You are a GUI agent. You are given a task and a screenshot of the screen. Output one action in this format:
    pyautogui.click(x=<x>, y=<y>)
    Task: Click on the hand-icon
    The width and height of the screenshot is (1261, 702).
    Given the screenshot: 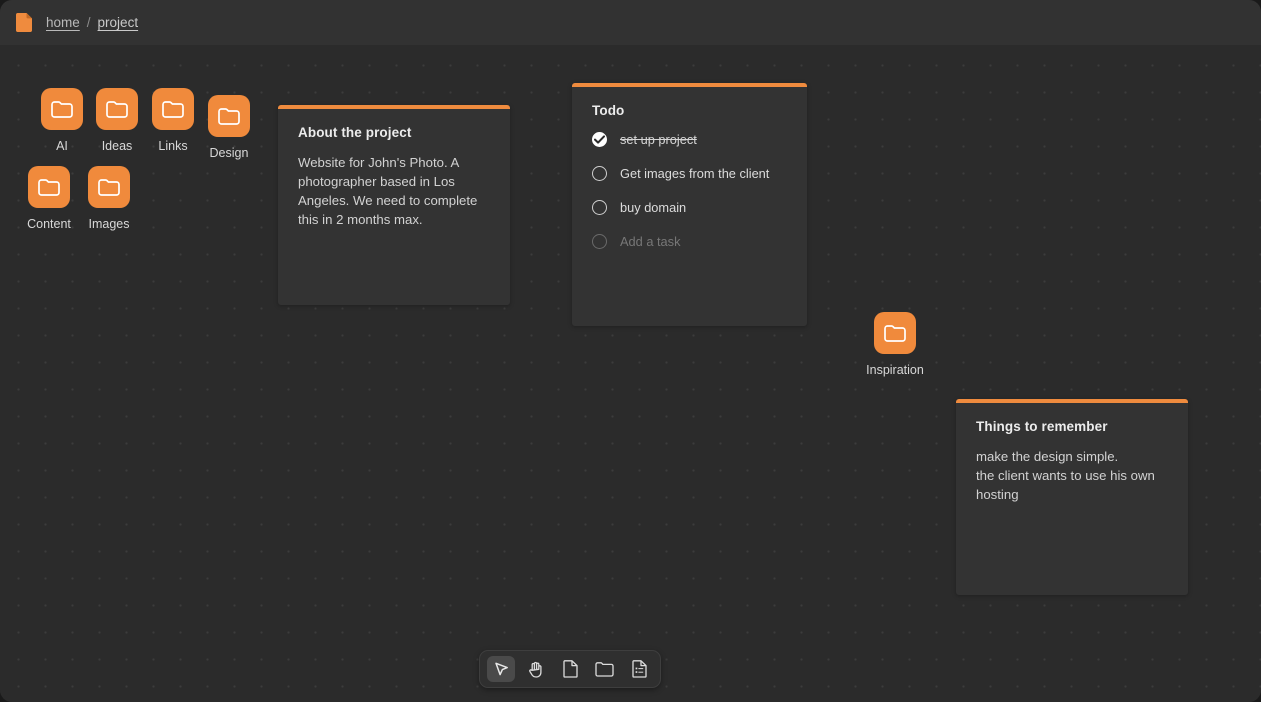 What is the action you would take?
    pyautogui.click(x=536, y=669)
    